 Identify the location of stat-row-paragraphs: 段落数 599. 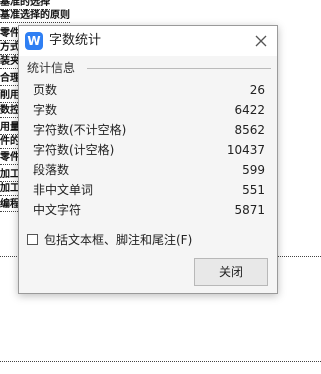
(149, 170).